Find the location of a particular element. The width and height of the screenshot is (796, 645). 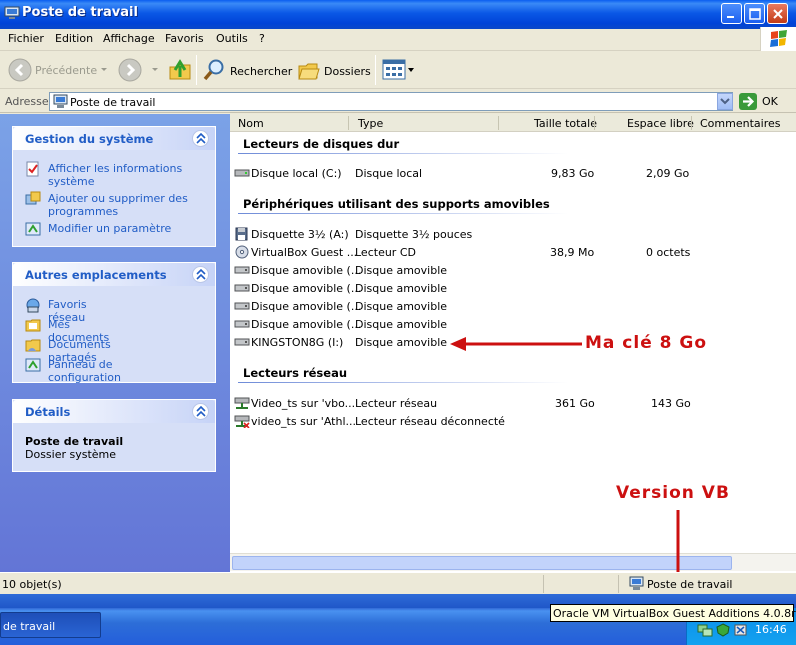

up-folder-button is located at coordinates (180, 70).